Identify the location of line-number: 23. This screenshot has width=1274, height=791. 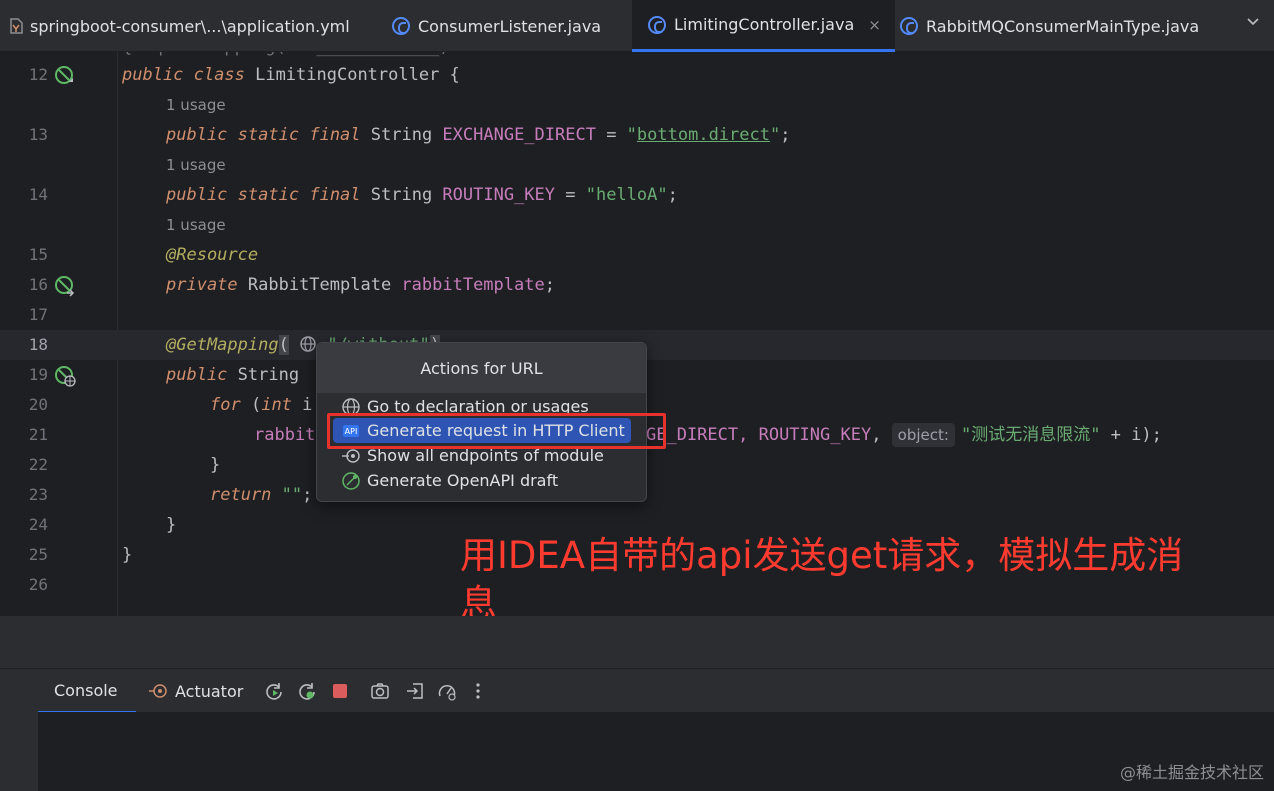
(38, 494).